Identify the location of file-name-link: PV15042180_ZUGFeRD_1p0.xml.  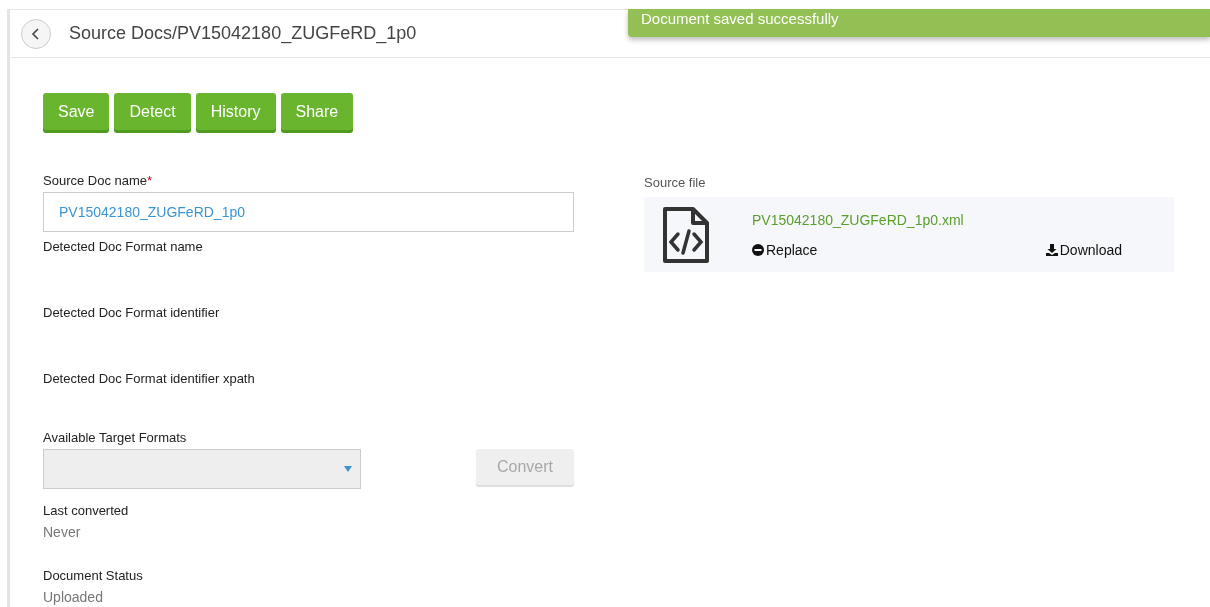
(937, 219).